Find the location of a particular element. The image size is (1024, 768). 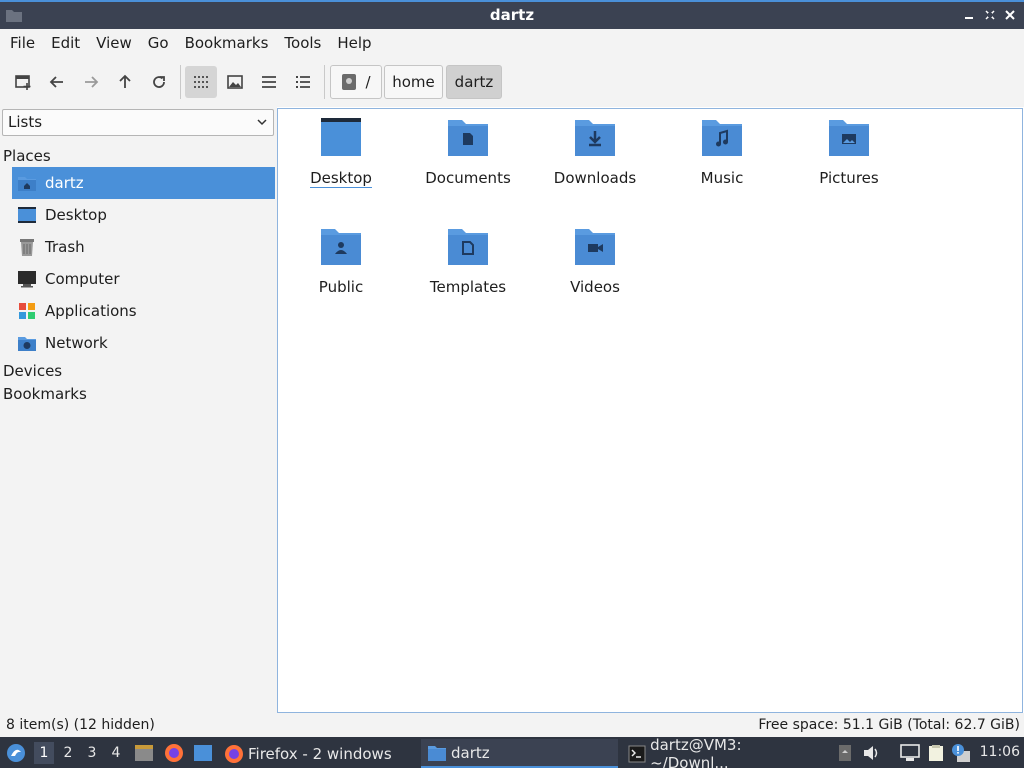

menu-file: File is located at coordinates (22, 43).